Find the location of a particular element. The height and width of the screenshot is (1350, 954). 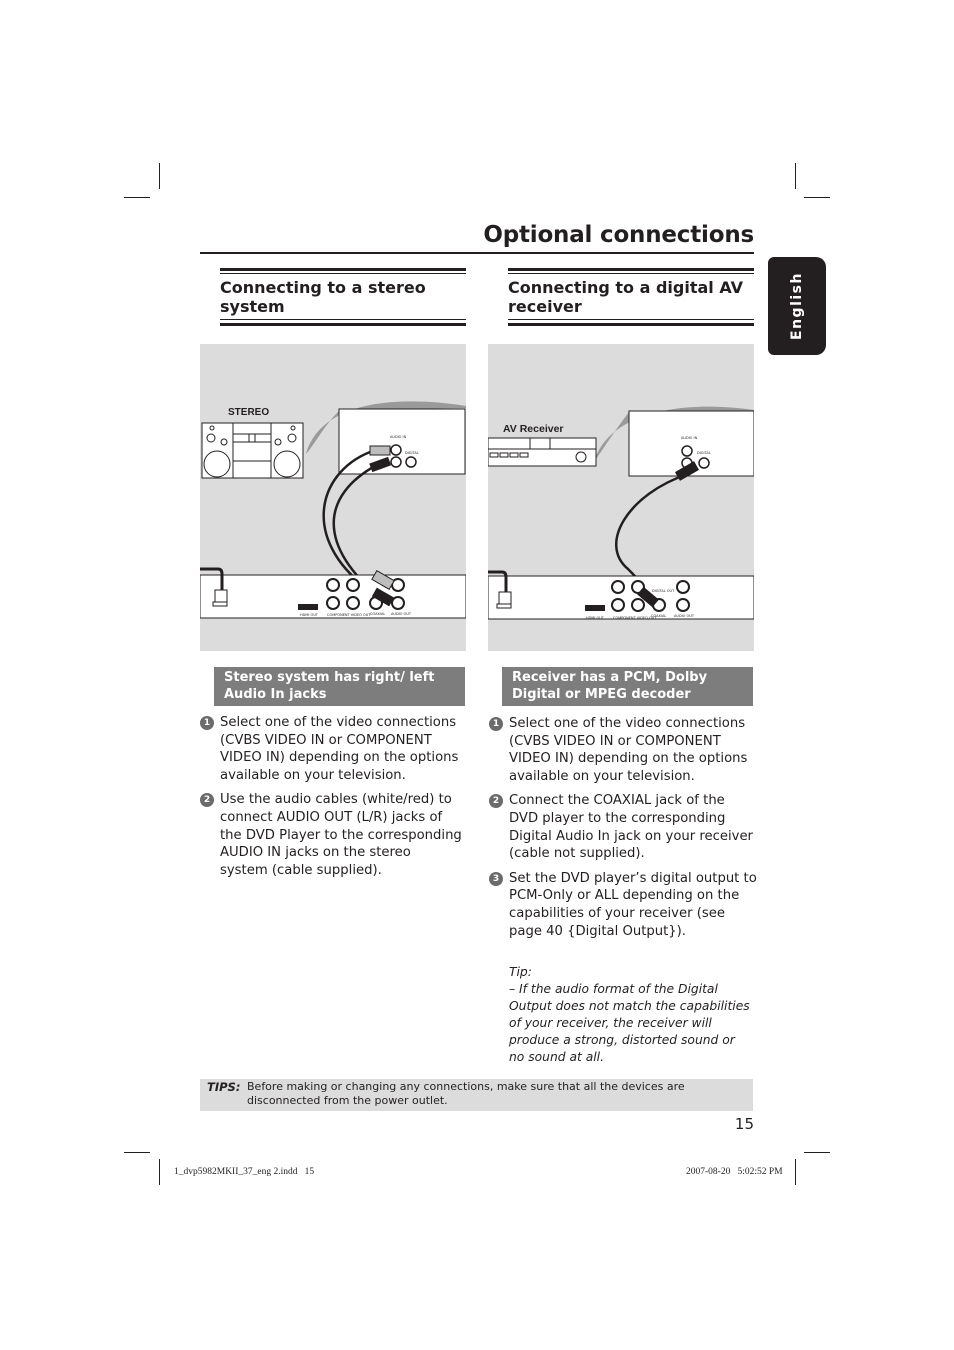

stereo-label: STEREO is located at coordinates (248, 412).